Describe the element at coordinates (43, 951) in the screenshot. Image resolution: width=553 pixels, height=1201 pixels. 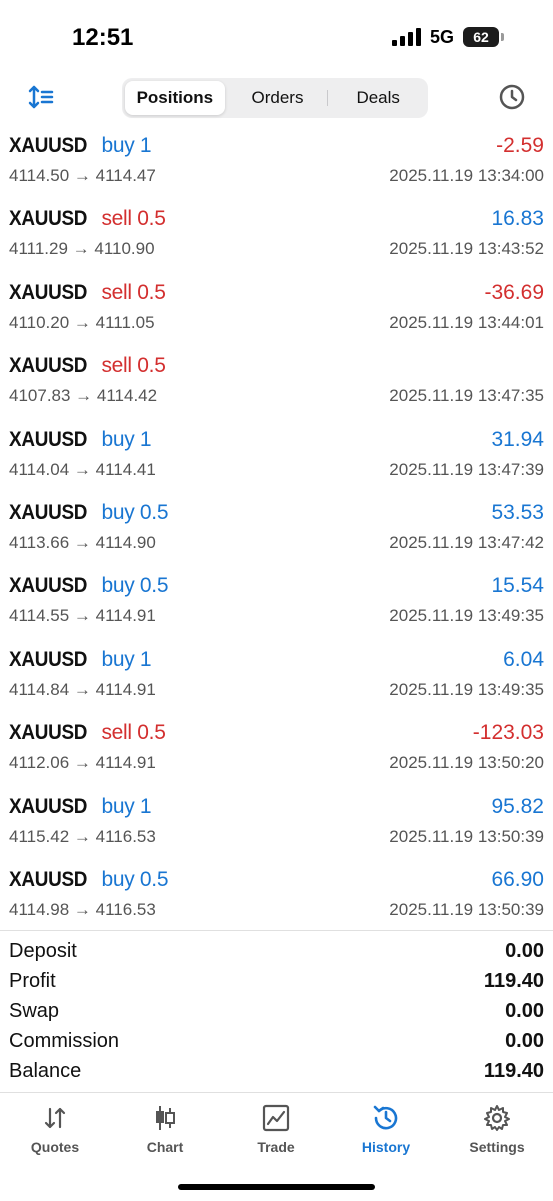
I see `deposit-label: Deposit` at that location.